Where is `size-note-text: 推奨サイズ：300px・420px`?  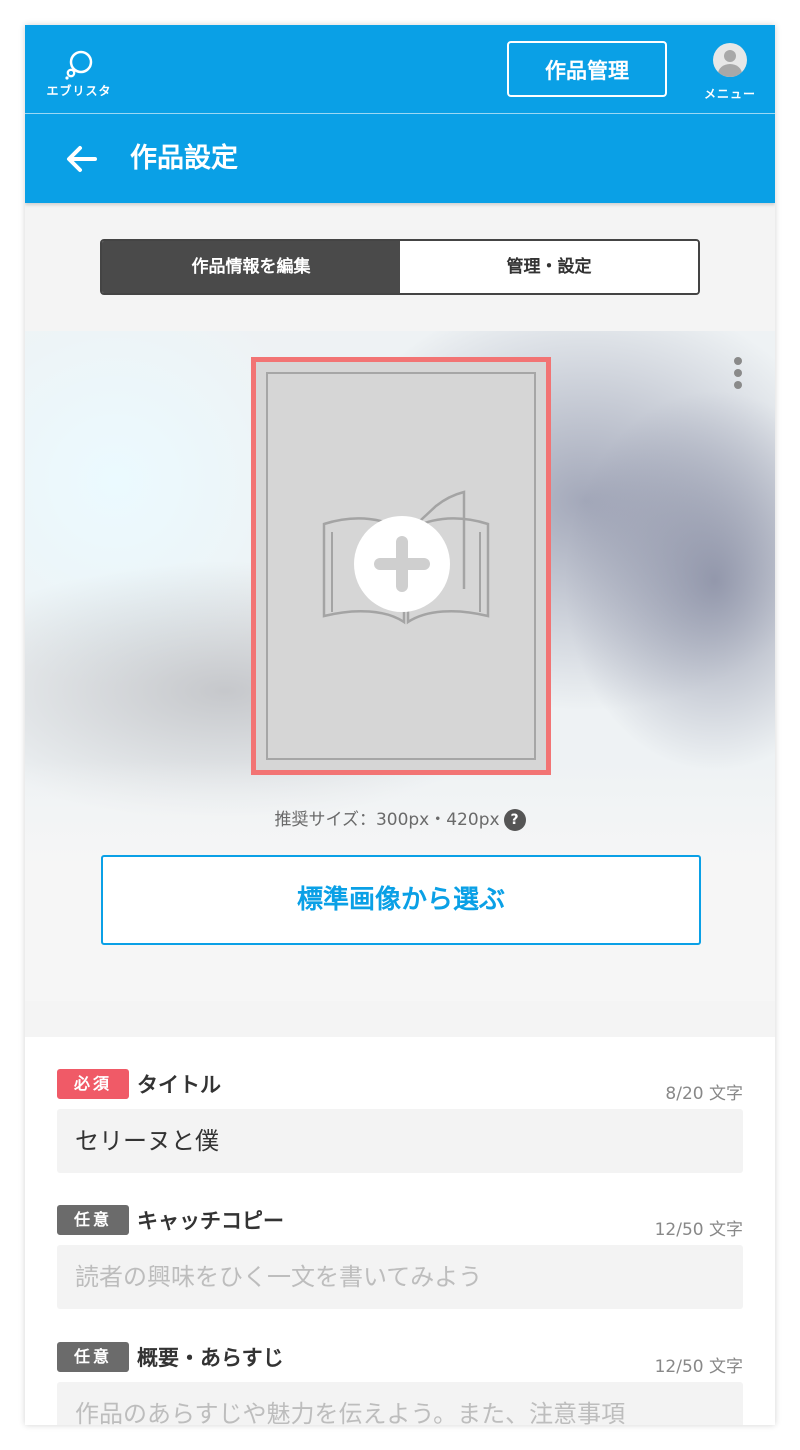 size-note-text: 推奨サイズ：300px・420px is located at coordinates (387, 820).